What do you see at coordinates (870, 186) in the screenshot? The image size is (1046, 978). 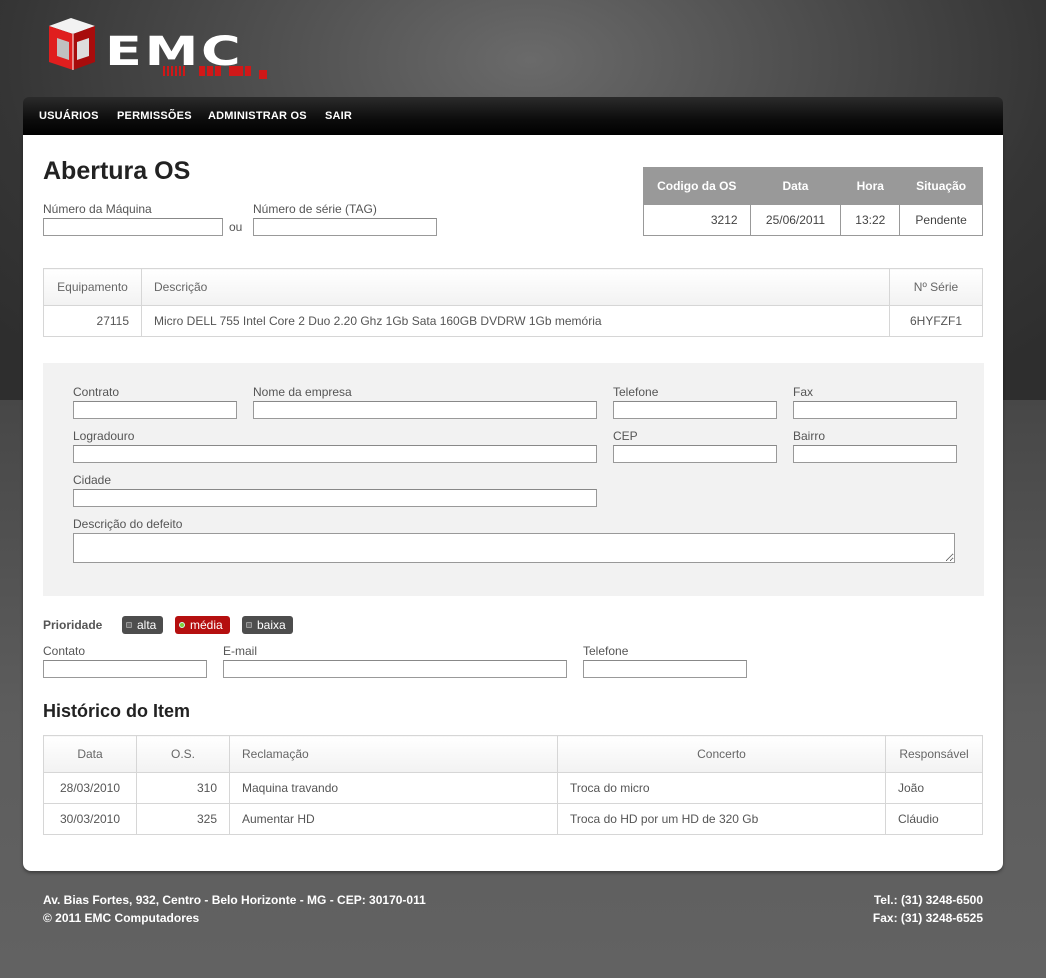 I see `os-header-hora: Hora` at bounding box center [870, 186].